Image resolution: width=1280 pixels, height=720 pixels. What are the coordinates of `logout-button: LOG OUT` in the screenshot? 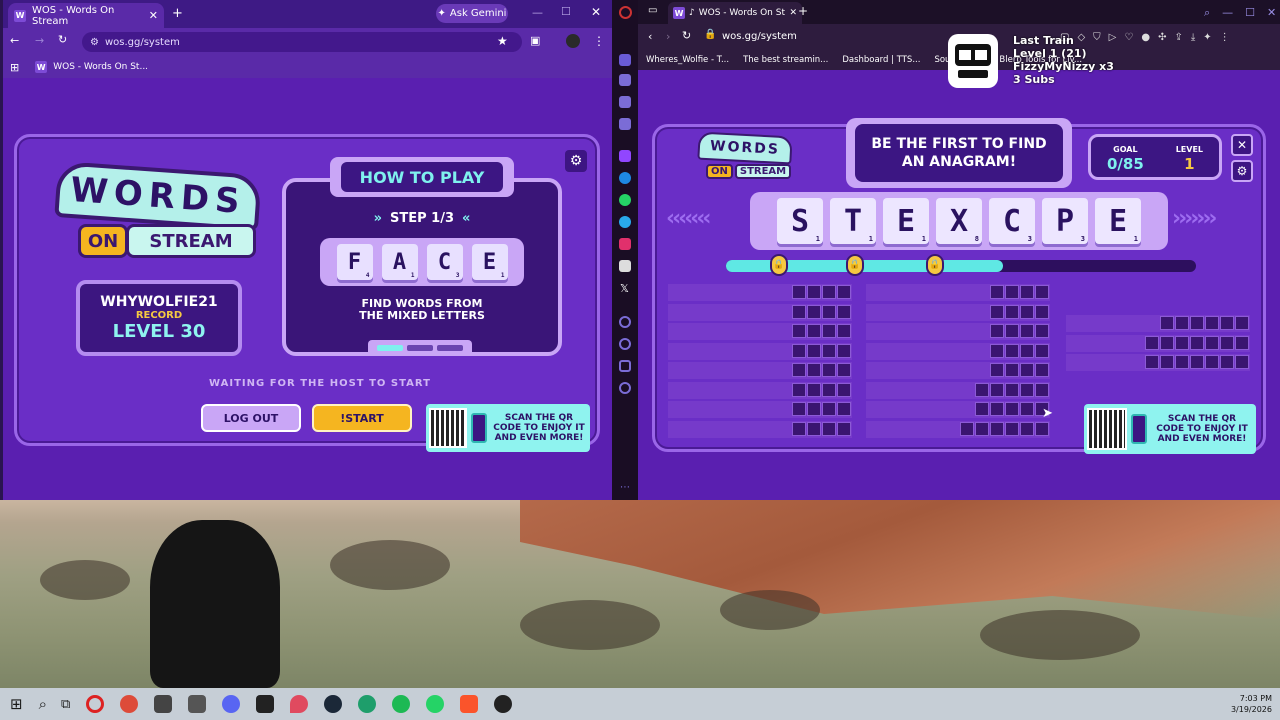 It's located at (251, 418).